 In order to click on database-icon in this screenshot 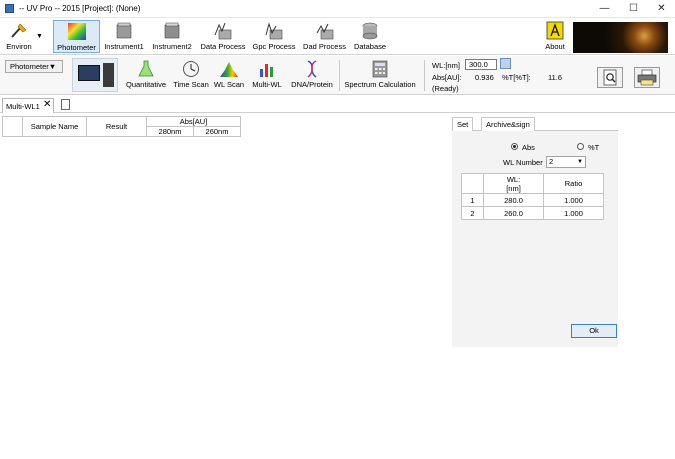, I will do `click(370, 31)`.